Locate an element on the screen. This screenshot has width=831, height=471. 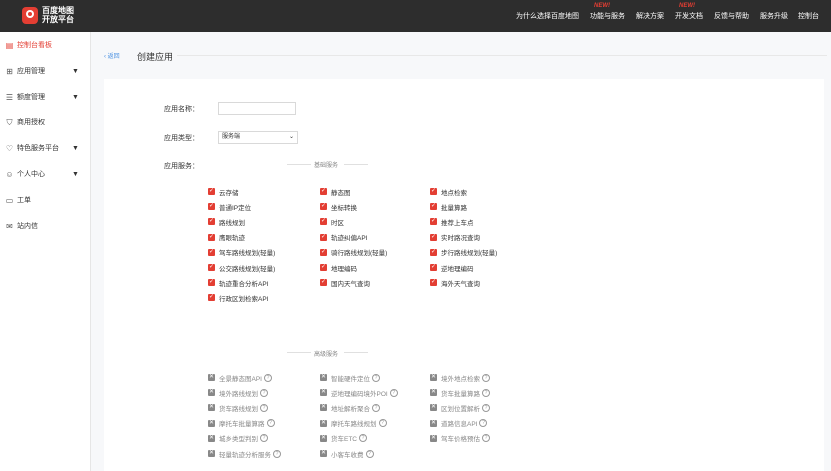
advanced-service-option: ✕ 摩托车路线规划? is located at coordinates (353, 423).